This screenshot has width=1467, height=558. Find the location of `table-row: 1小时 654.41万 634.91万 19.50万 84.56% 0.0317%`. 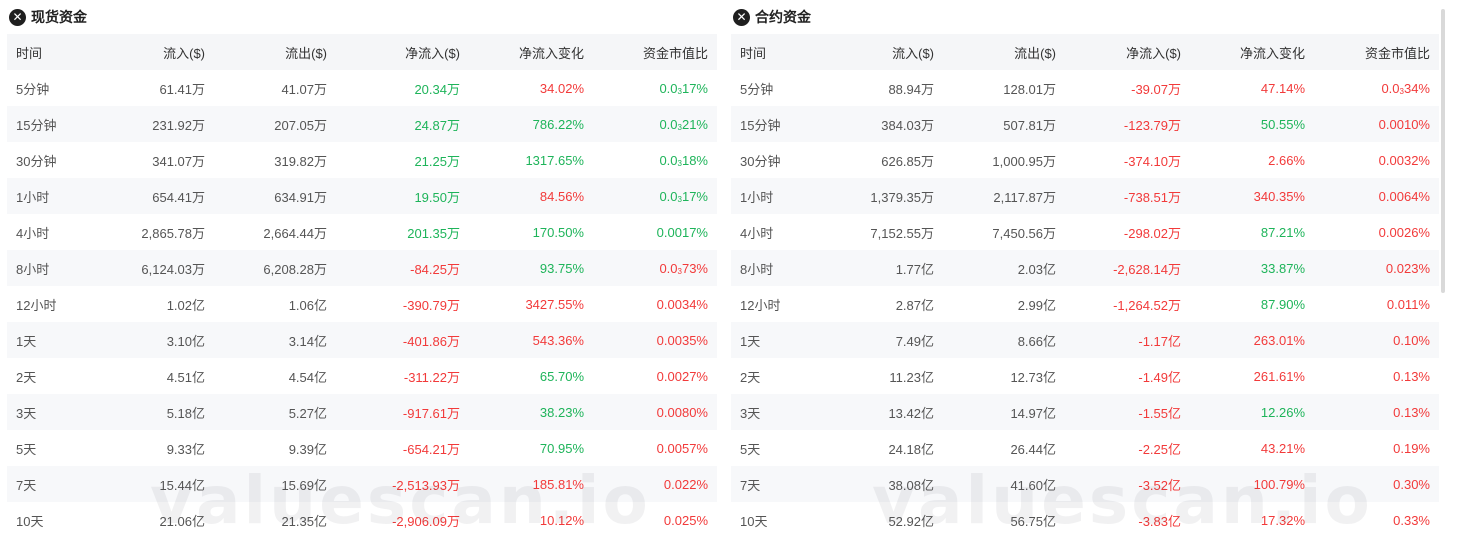

table-row: 1小时 654.41万 634.91万 19.50万 84.56% 0.0317% is located at coordinates (362, 196).